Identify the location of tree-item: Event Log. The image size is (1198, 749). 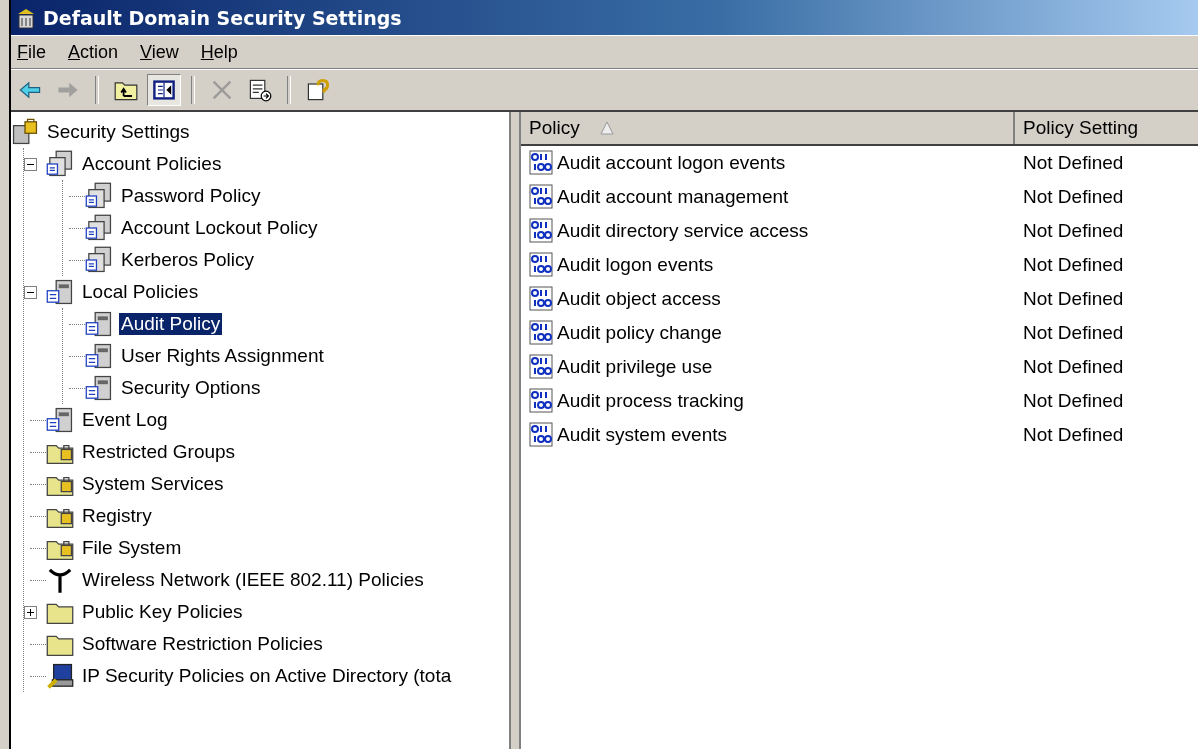
(125, 420).